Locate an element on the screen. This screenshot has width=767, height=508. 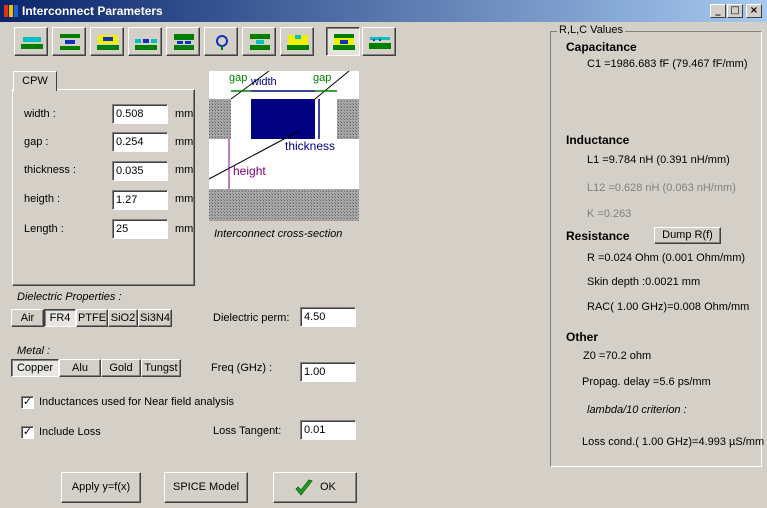
capacitance-title: Capacitance is located at coordinates (601, 47).